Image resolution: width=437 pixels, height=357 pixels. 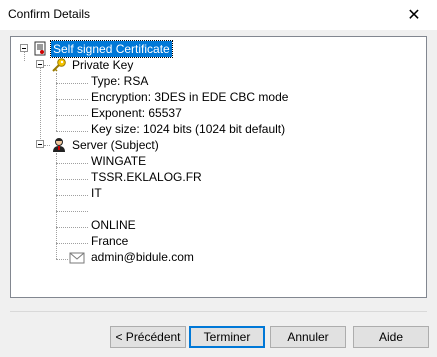 I want to click on close-button: ✕, so click(x=414, y=15).